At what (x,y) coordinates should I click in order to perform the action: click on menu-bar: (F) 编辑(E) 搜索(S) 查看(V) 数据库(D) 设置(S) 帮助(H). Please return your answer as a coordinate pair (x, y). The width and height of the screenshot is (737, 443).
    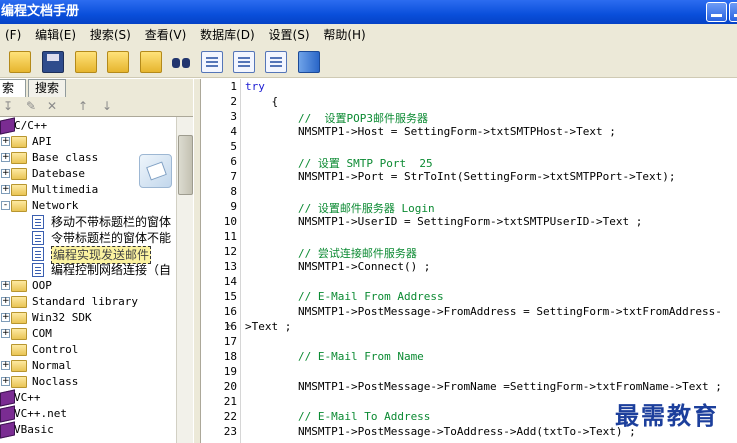
    Looking at the image, I should click on (368, 35).